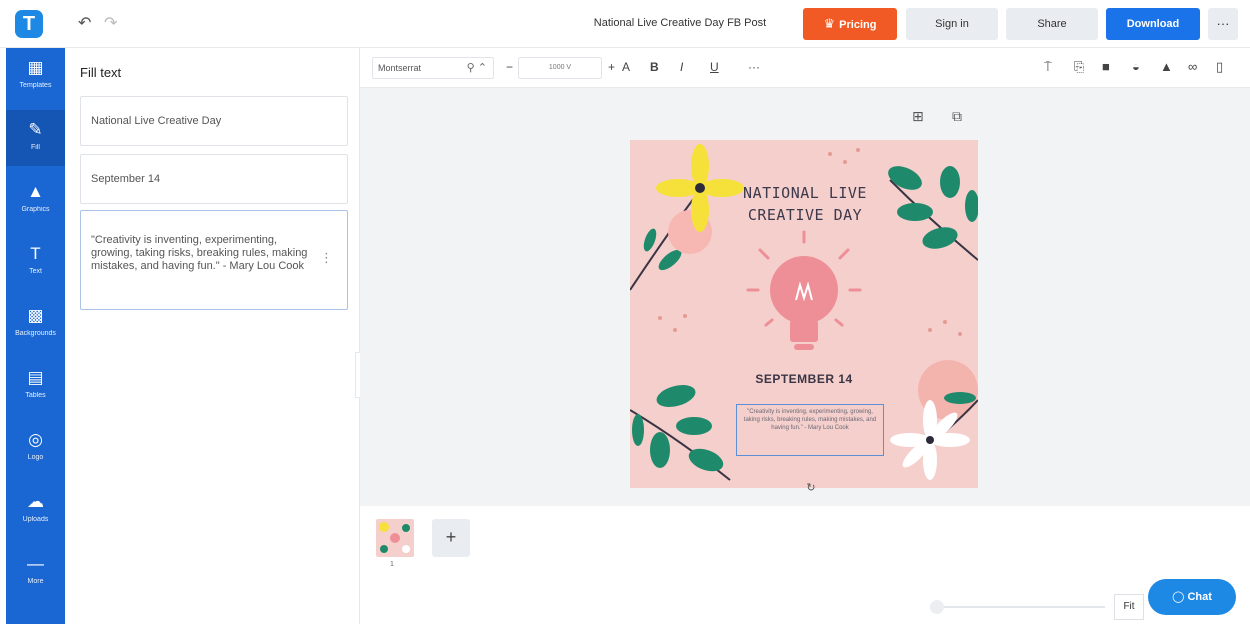 The height and width of the screenshot is (624, 1250). I want to click on duplicate-page-icon: ⧉, so click(957, 116).